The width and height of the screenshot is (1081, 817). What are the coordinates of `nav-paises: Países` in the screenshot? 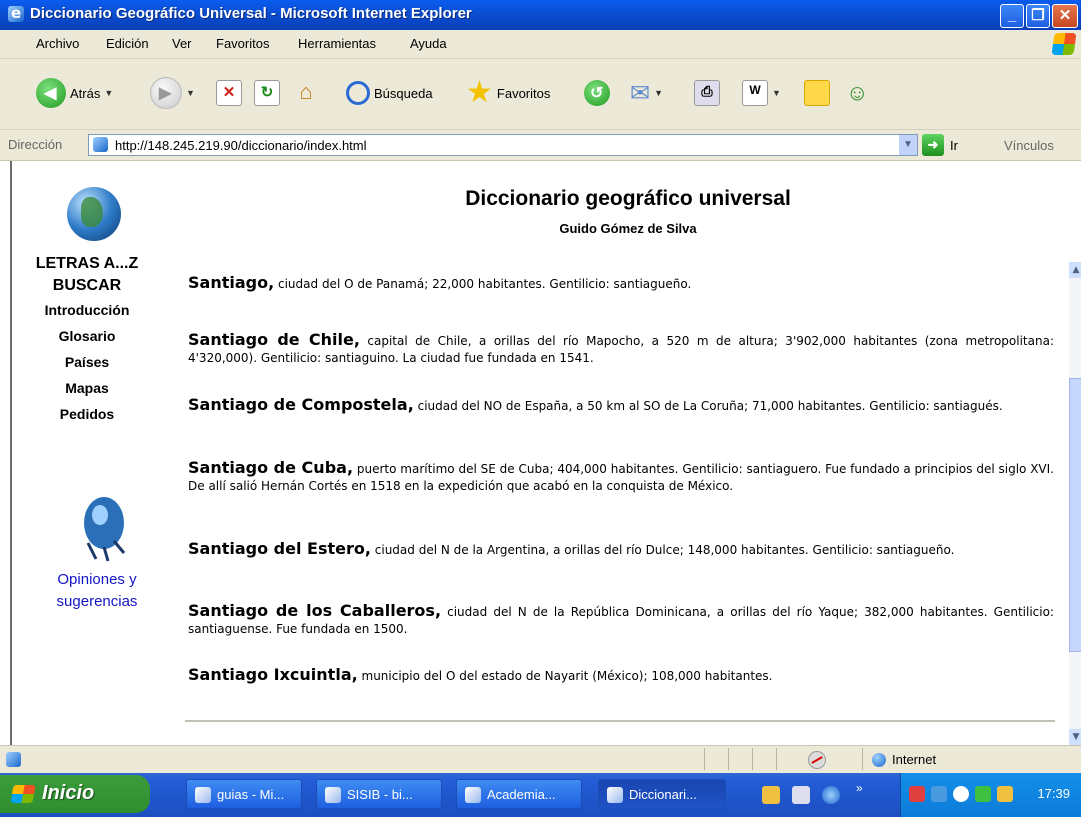 It's located at (87, 362).